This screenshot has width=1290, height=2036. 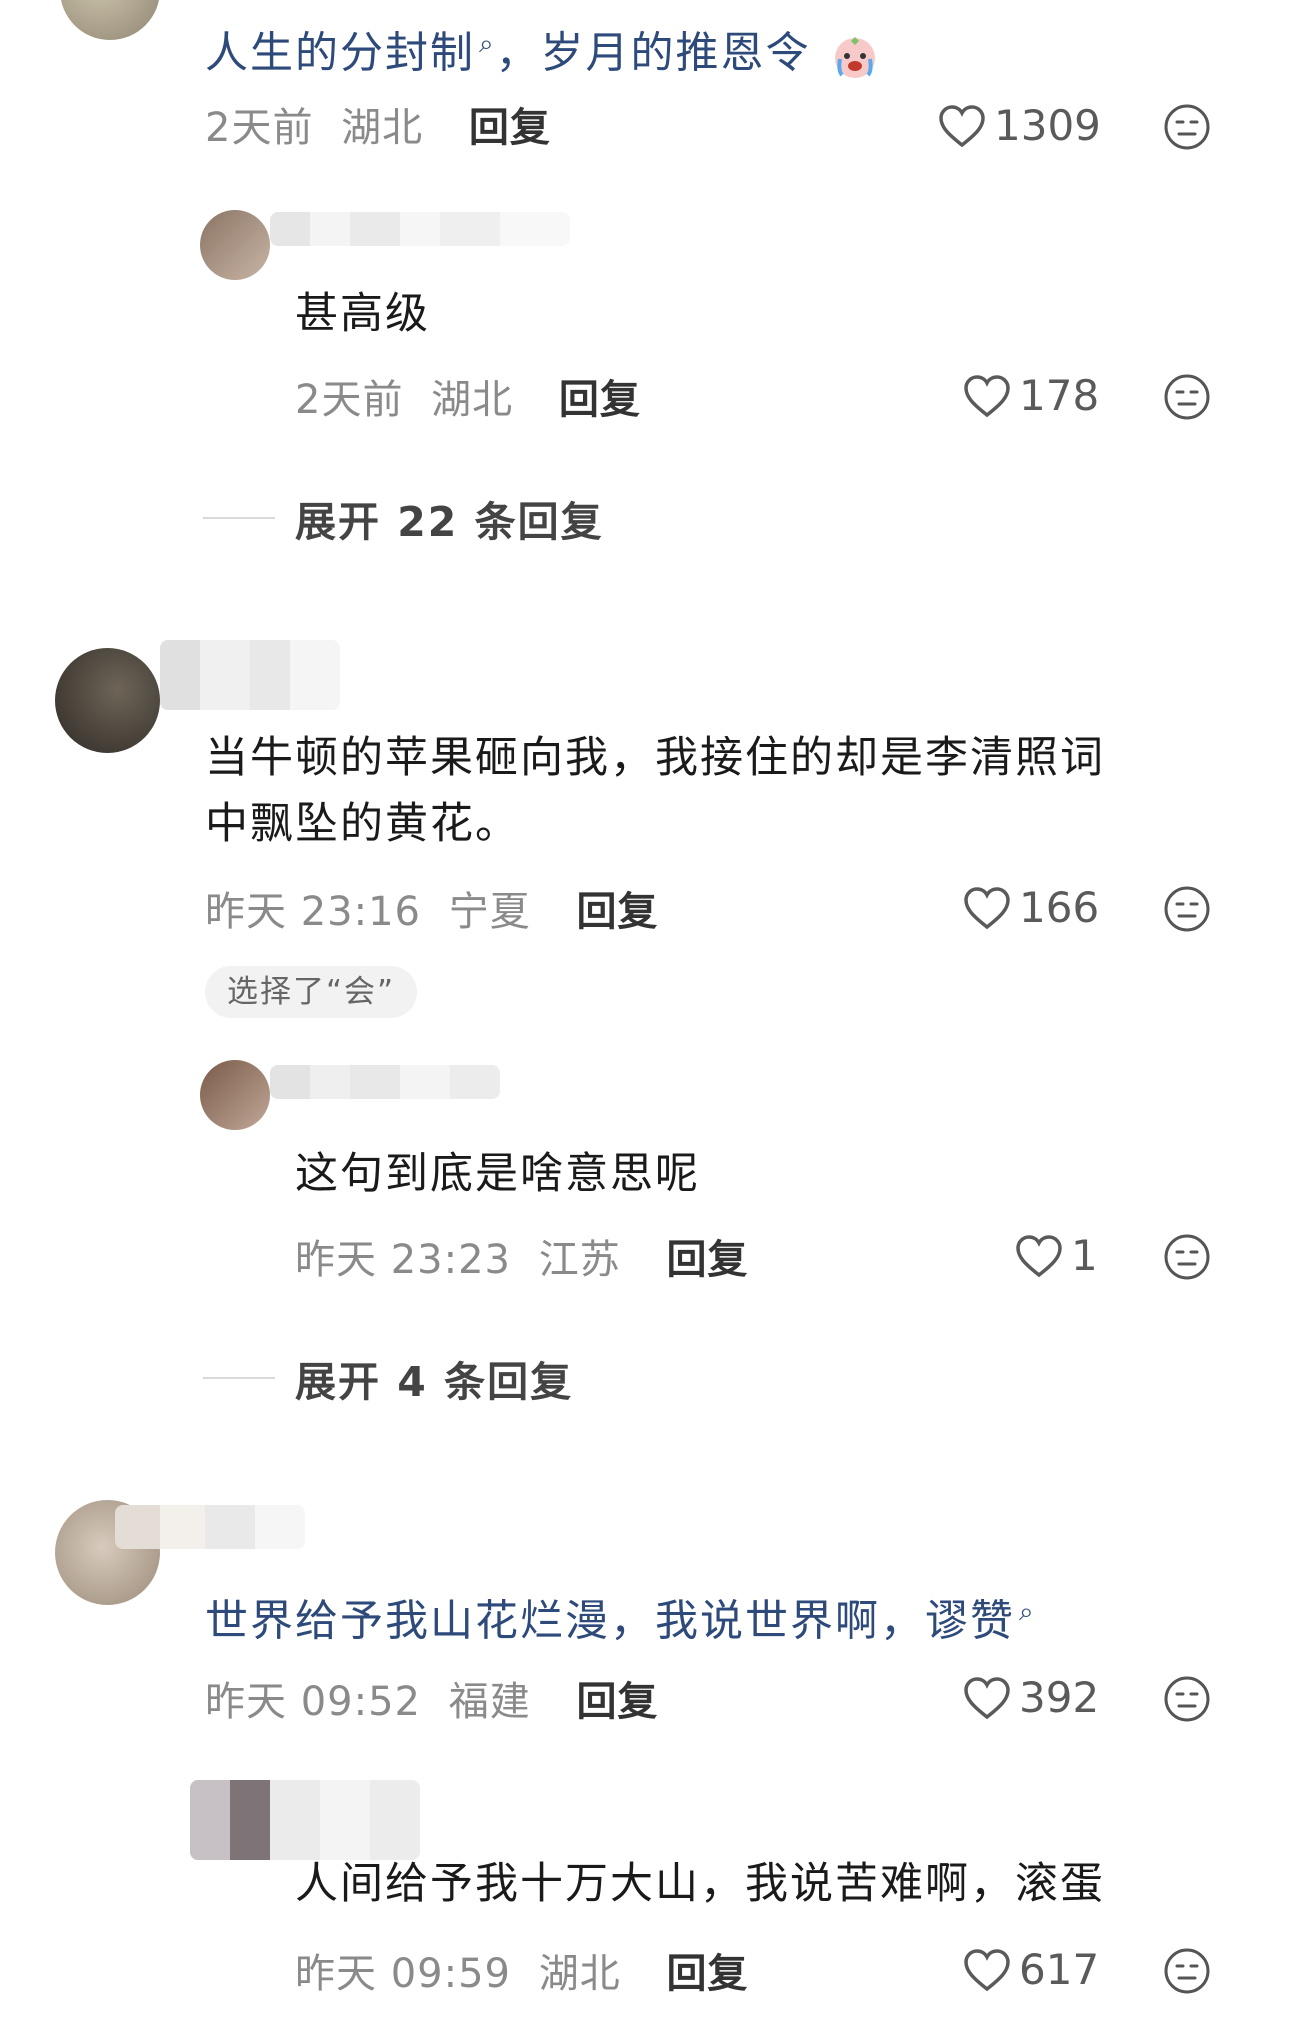 What do you see at coordinates (1059, 395) in the screenshot?
I see `like-count: 178` at bounding box center [1059, 395].